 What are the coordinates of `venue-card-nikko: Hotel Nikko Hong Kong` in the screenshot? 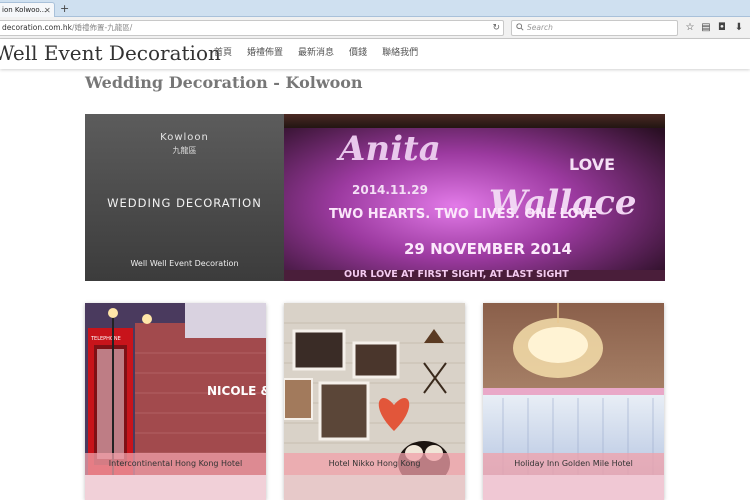 It's located at (374, 401).